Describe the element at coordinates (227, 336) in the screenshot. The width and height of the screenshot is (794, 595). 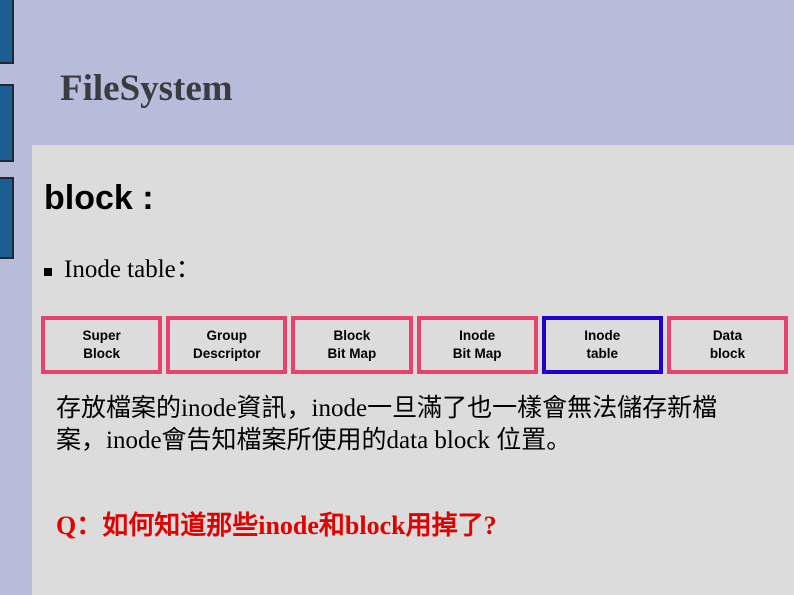
I see `diagram-cell-line1: Group` at that location.